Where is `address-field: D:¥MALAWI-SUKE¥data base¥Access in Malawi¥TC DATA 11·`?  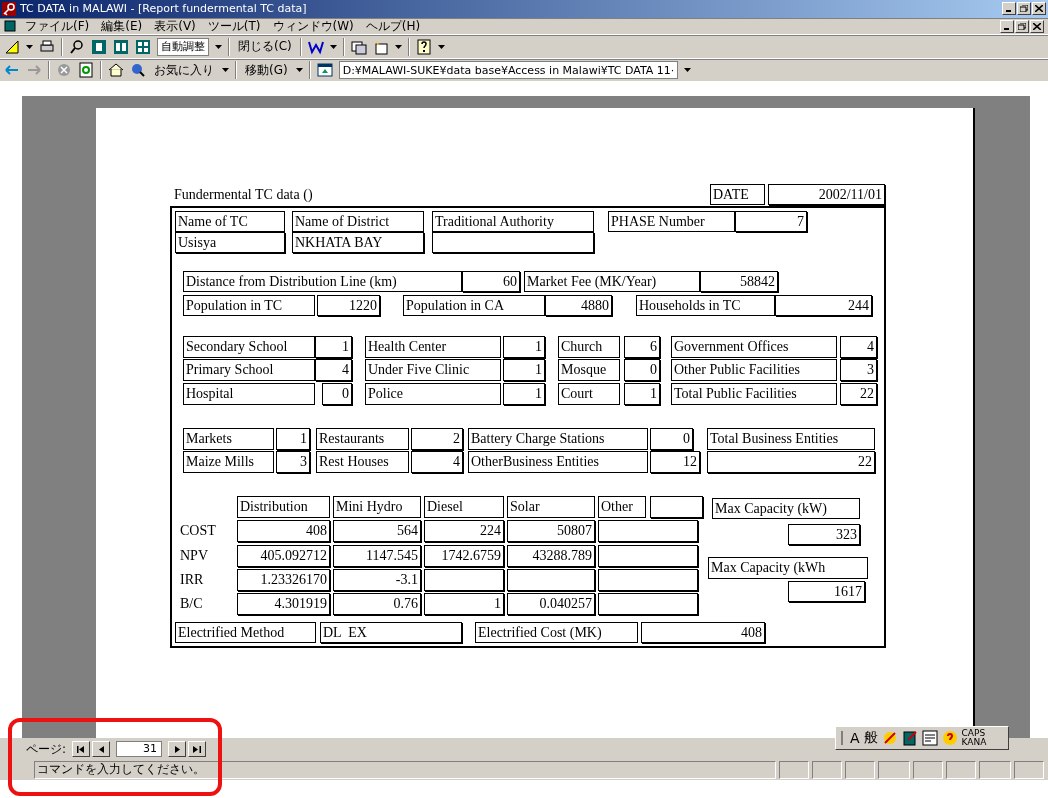 address-field: D:¥MALAWI-SUKE¥data base¥Access in Malawi¥TC DATA 11· is located at coordinates (508, 70).